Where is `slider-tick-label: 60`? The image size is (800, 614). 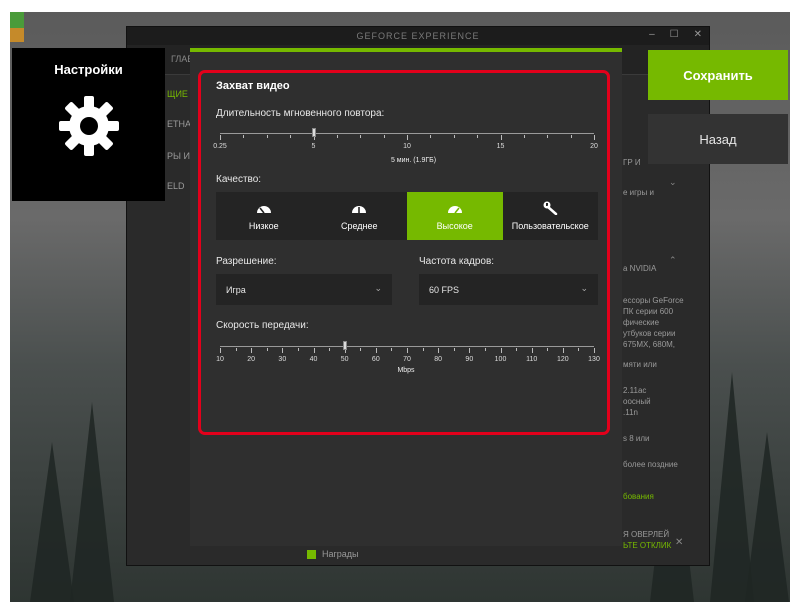 slider-tick-label: 60 is located at coordinates (375, 359).